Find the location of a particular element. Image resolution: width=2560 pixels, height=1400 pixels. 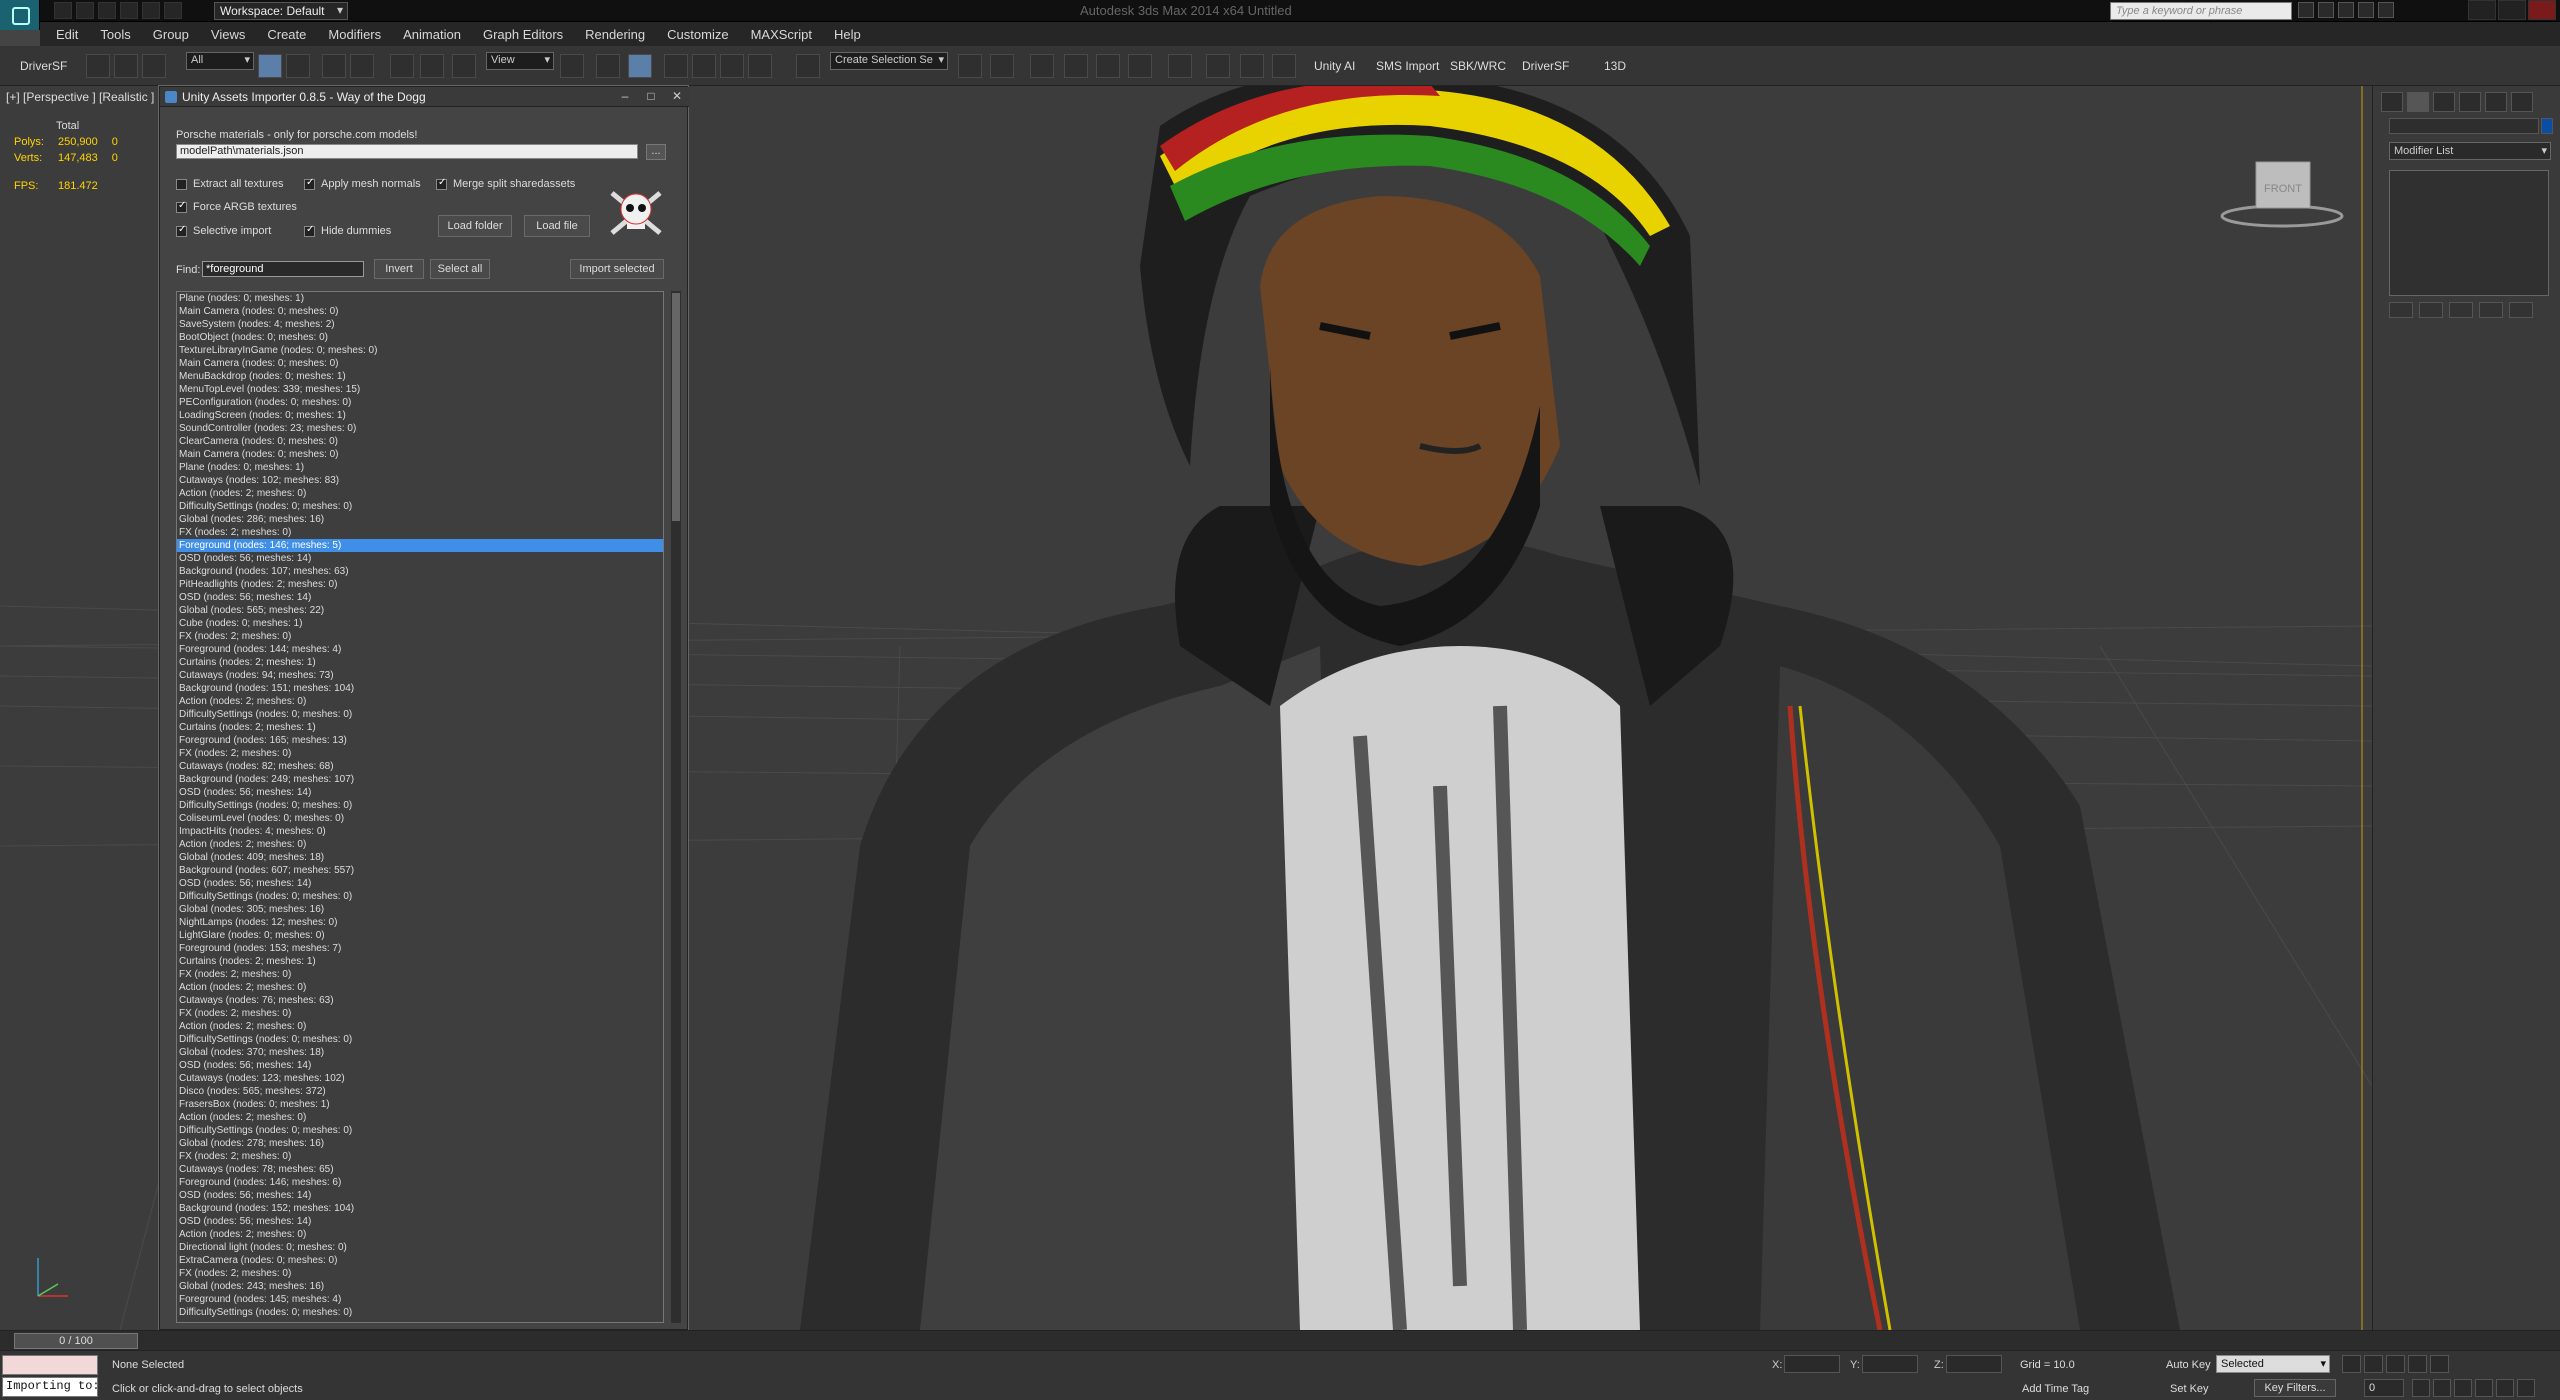

help-icon is located at coordinates (2386, 10).